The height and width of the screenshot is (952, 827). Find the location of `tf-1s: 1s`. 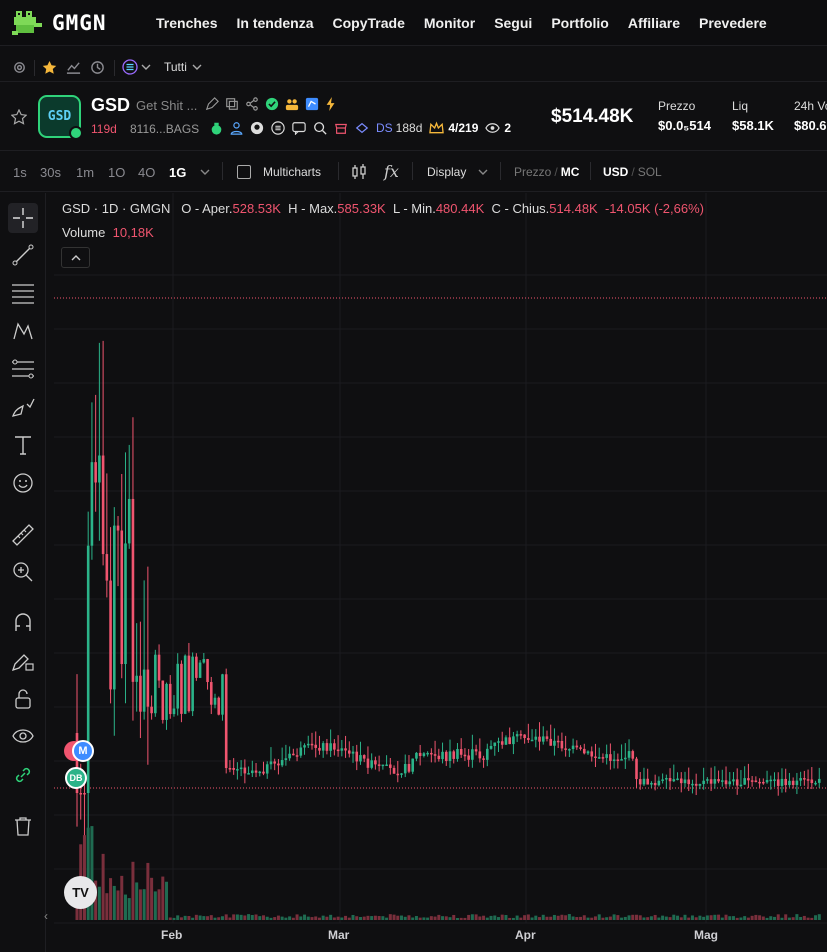

tf-1s: 1s is located at coordinates (20, 172).